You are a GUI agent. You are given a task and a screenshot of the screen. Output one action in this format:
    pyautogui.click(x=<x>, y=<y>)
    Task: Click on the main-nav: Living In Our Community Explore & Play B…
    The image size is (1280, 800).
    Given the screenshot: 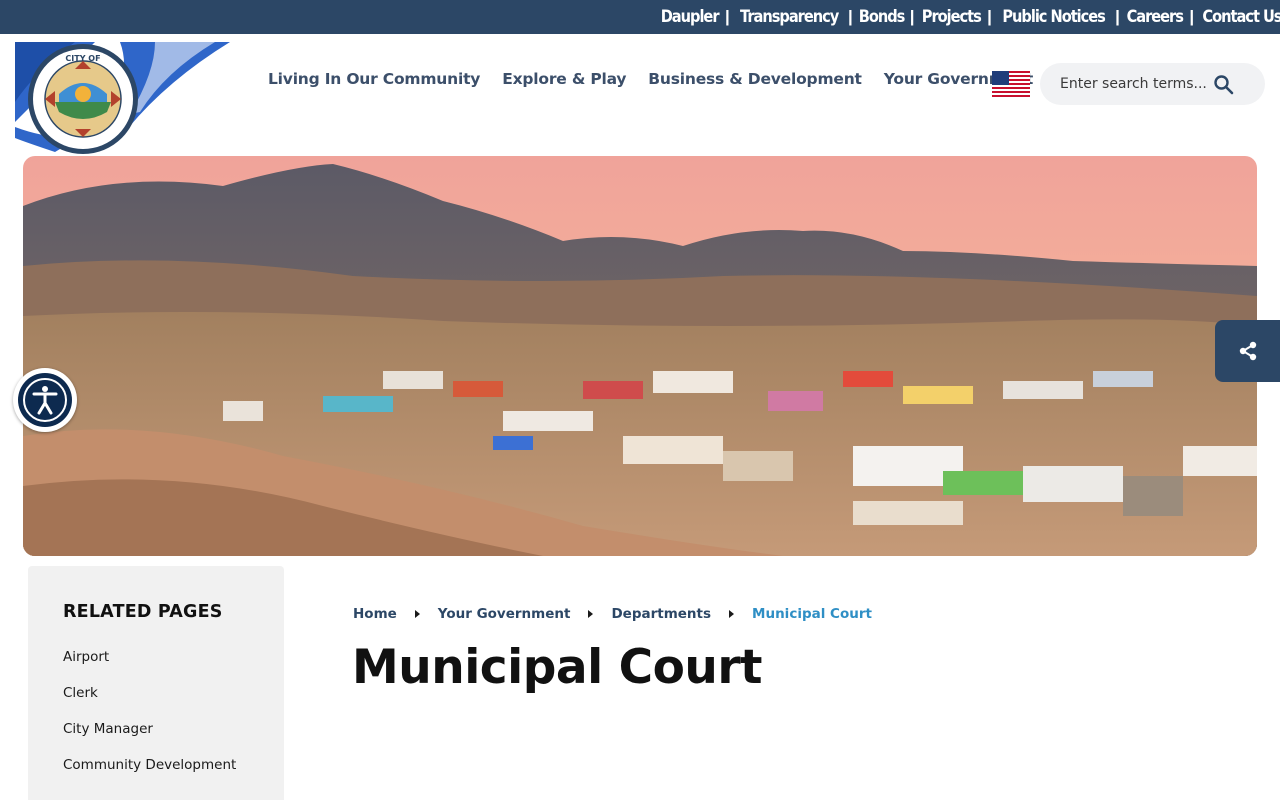 What is the action you would take?
    pyautogui.click(x=650, y=79)
    